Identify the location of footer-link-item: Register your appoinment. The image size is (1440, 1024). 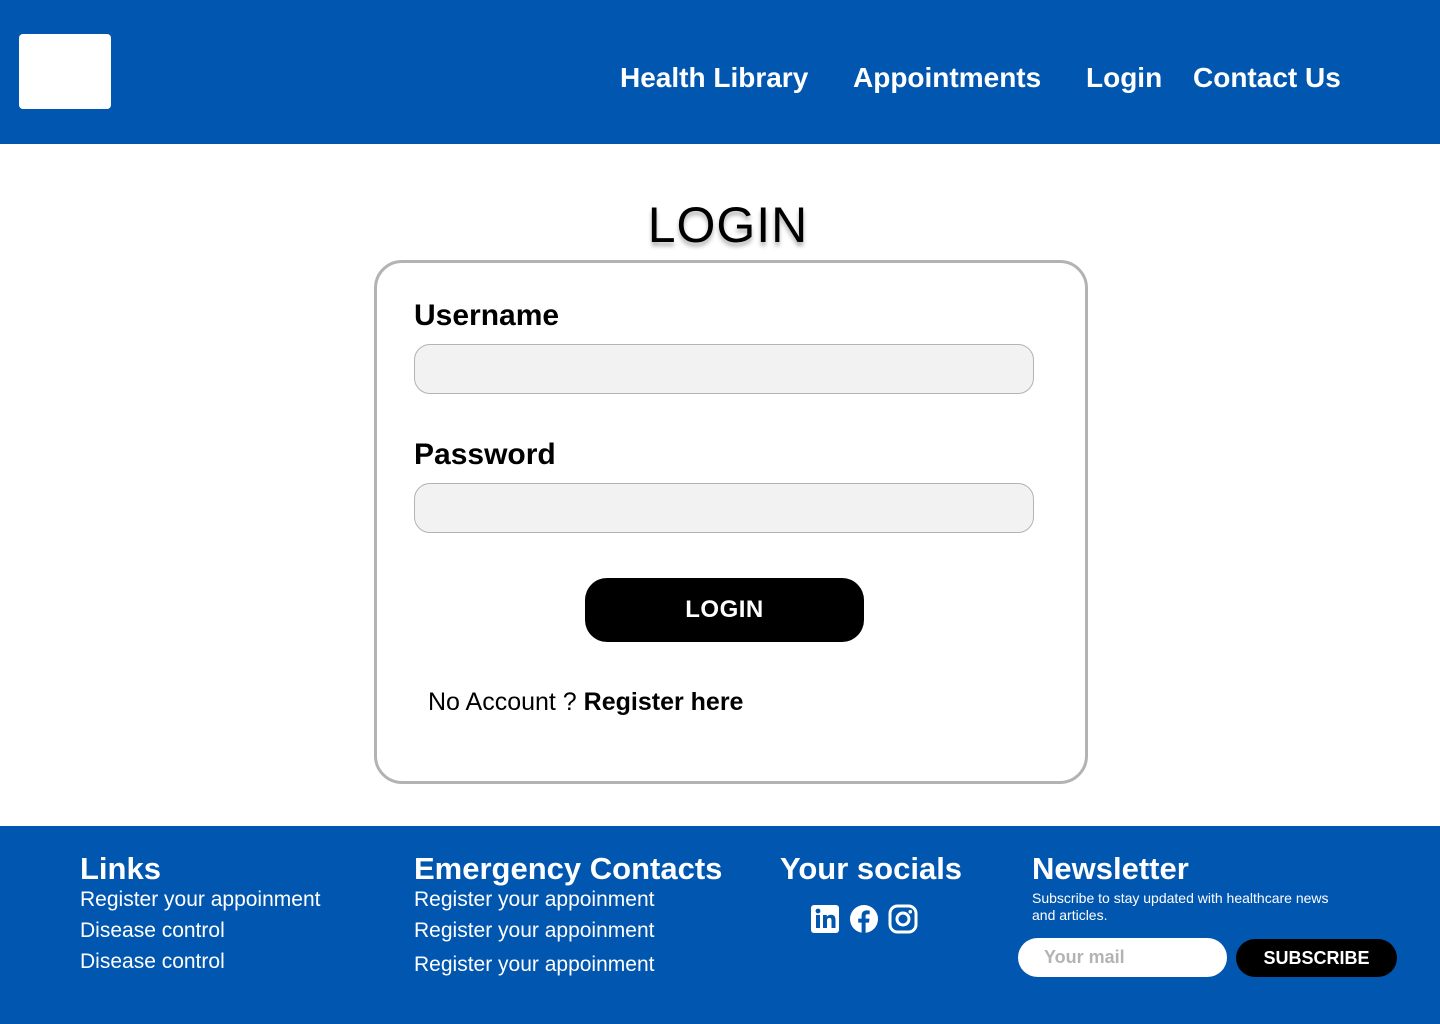
(200, 900).